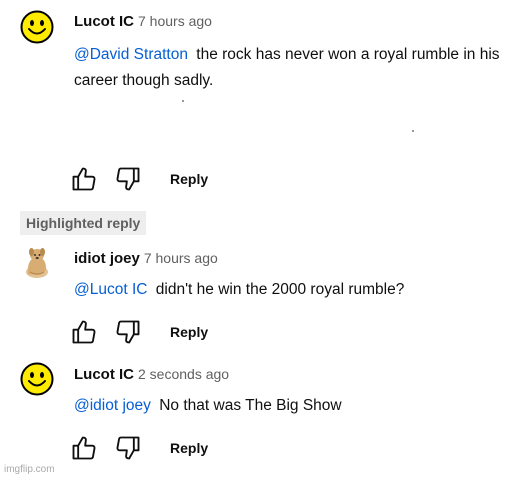  I want to click on mention-link: @Lucot IC, so click(110, 289).